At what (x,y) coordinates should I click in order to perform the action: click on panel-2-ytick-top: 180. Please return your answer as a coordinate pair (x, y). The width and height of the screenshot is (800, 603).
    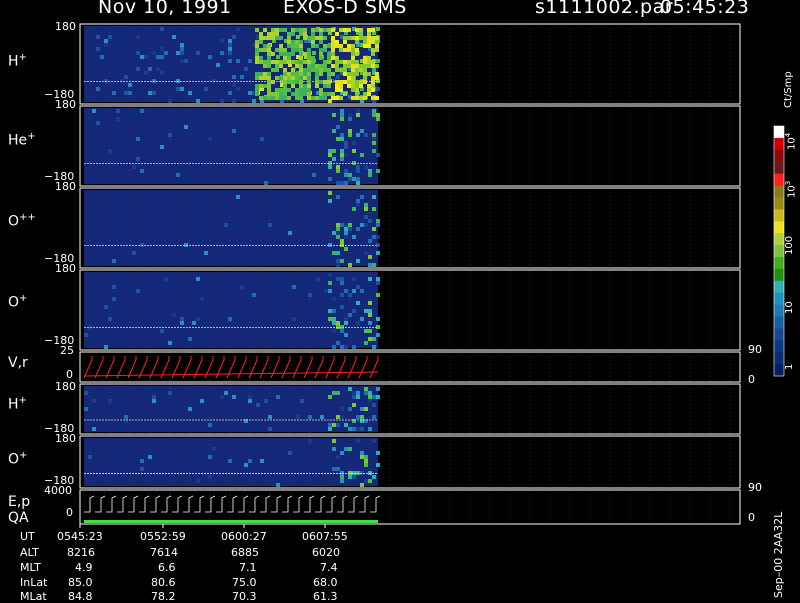
    Looking at the image, I should click on (65, 104).